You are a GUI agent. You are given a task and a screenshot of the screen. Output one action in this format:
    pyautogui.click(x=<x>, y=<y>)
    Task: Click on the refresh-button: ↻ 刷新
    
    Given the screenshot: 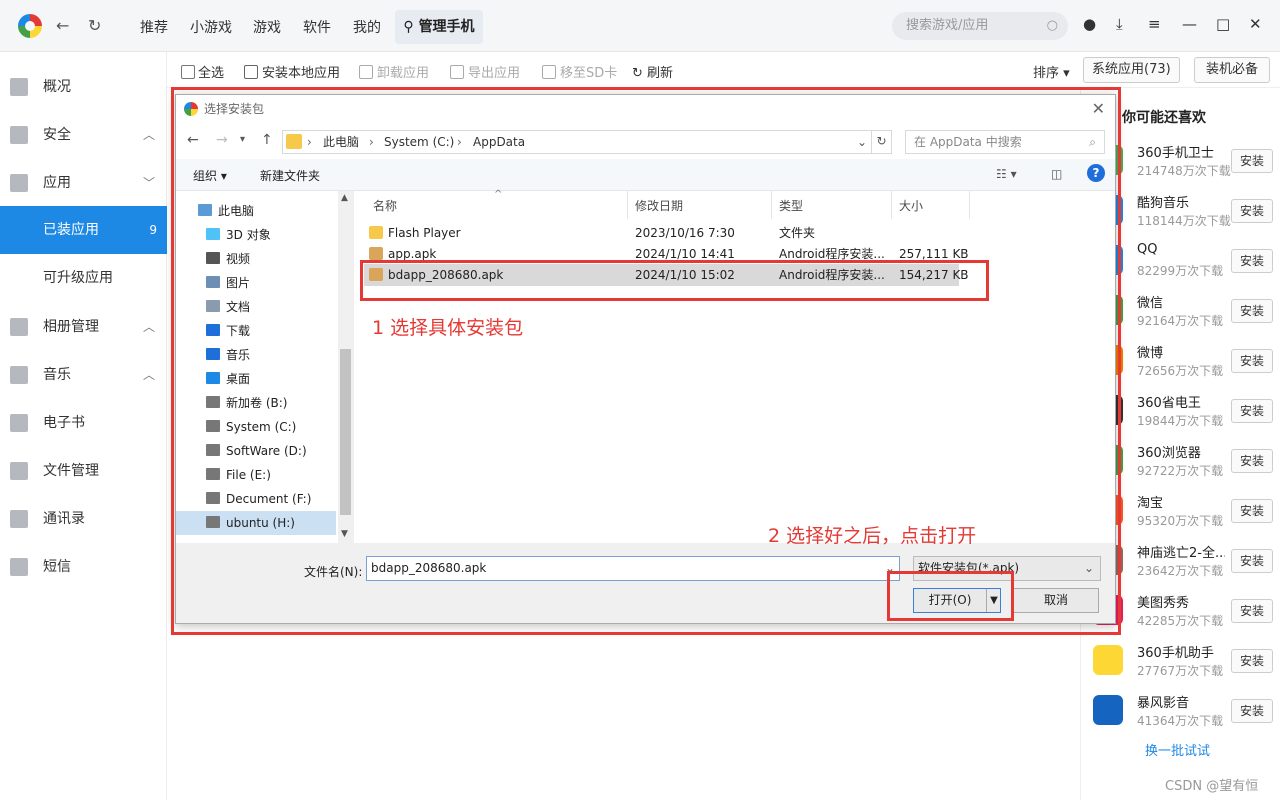 What is the action you would take?
    pyautogui.click(x=652, y=71)
    